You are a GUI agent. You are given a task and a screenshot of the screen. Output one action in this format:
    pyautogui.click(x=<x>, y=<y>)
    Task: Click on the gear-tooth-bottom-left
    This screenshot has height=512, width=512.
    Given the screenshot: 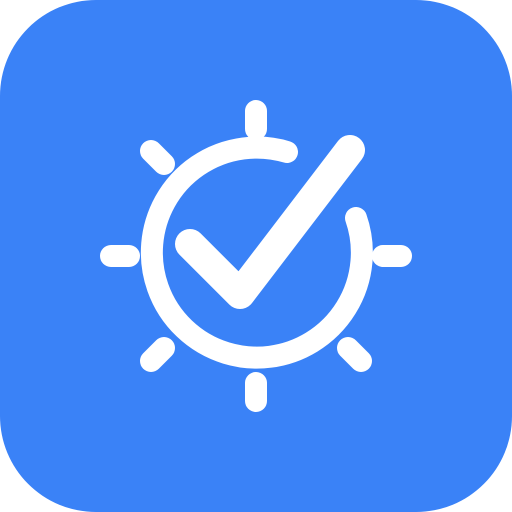 What is the action you would take?
    pyautogui.click(x=157, y=354)
    